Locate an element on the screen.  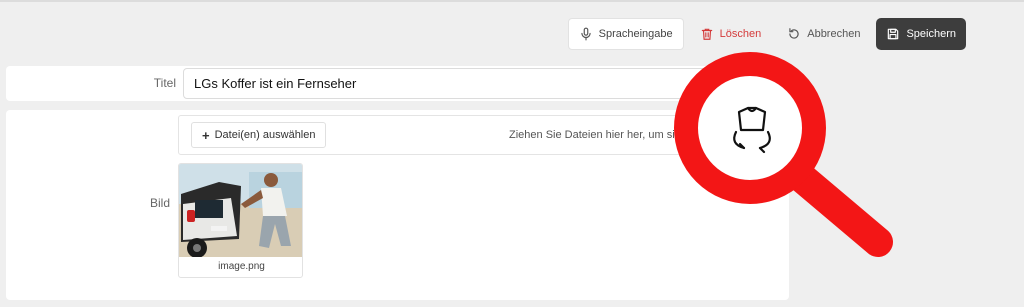
title-label: Titel is located at coordinates (164, 83).